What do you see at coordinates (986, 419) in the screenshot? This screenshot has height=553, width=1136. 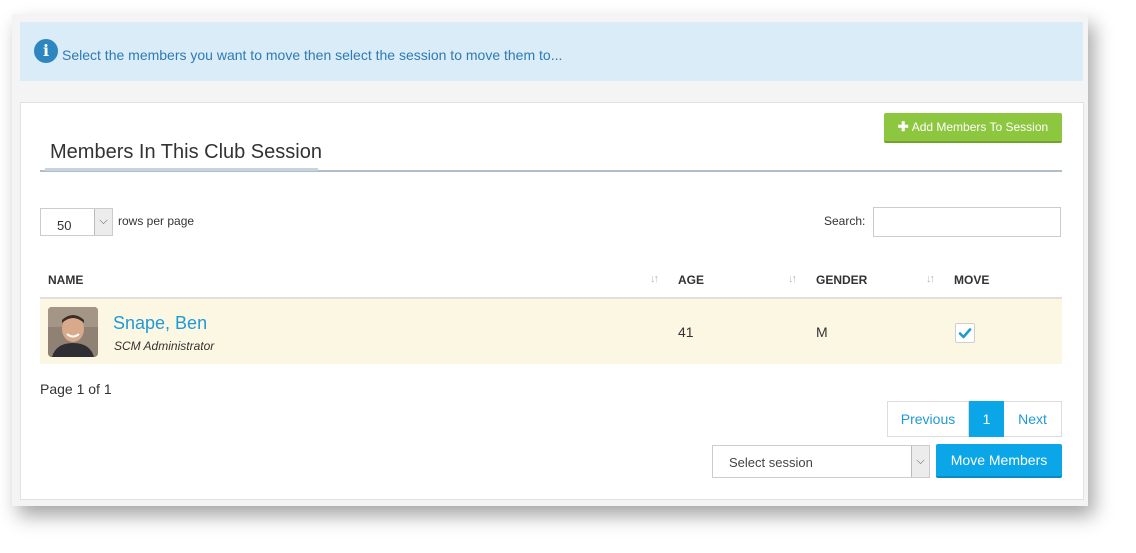 I see `page-1-button: 1` at bounding box center [986, 419].